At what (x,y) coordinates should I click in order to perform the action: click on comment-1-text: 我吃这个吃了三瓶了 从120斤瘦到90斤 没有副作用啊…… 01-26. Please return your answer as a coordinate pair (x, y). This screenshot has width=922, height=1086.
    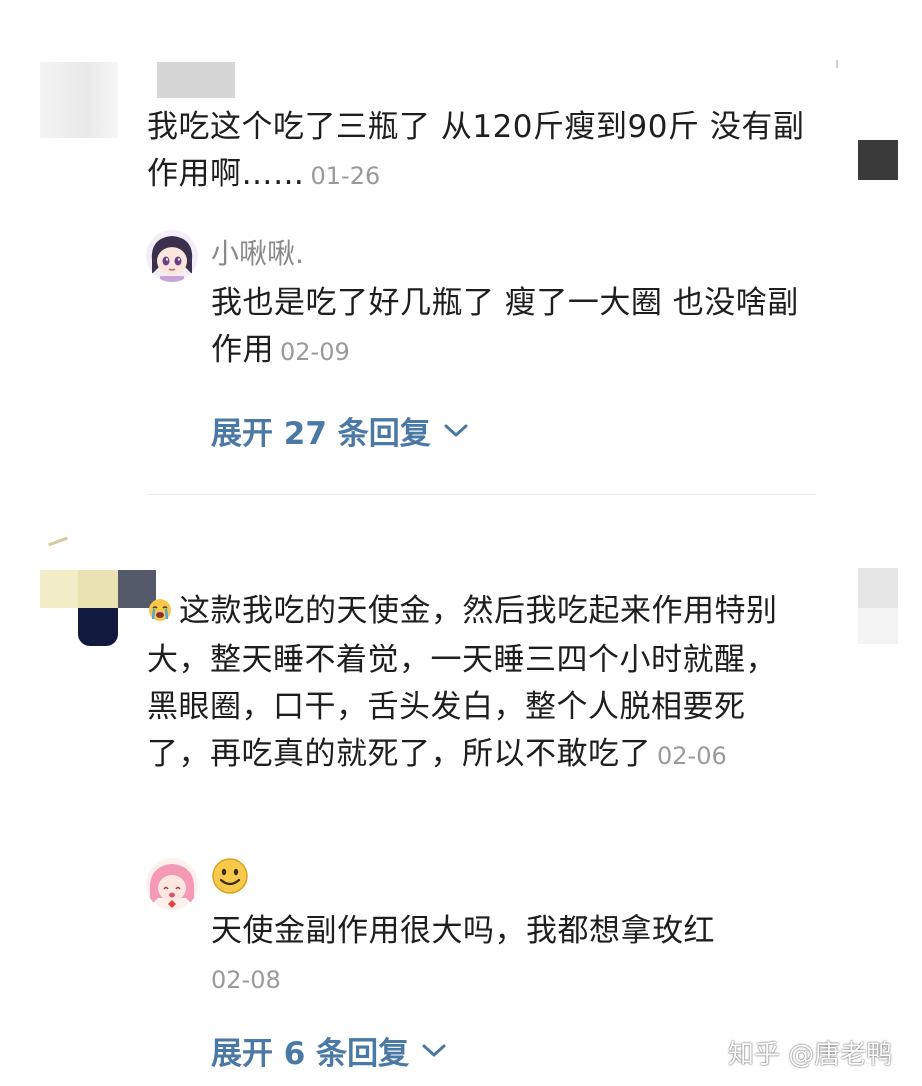
    Looking at the image, I should click on (487, 152).